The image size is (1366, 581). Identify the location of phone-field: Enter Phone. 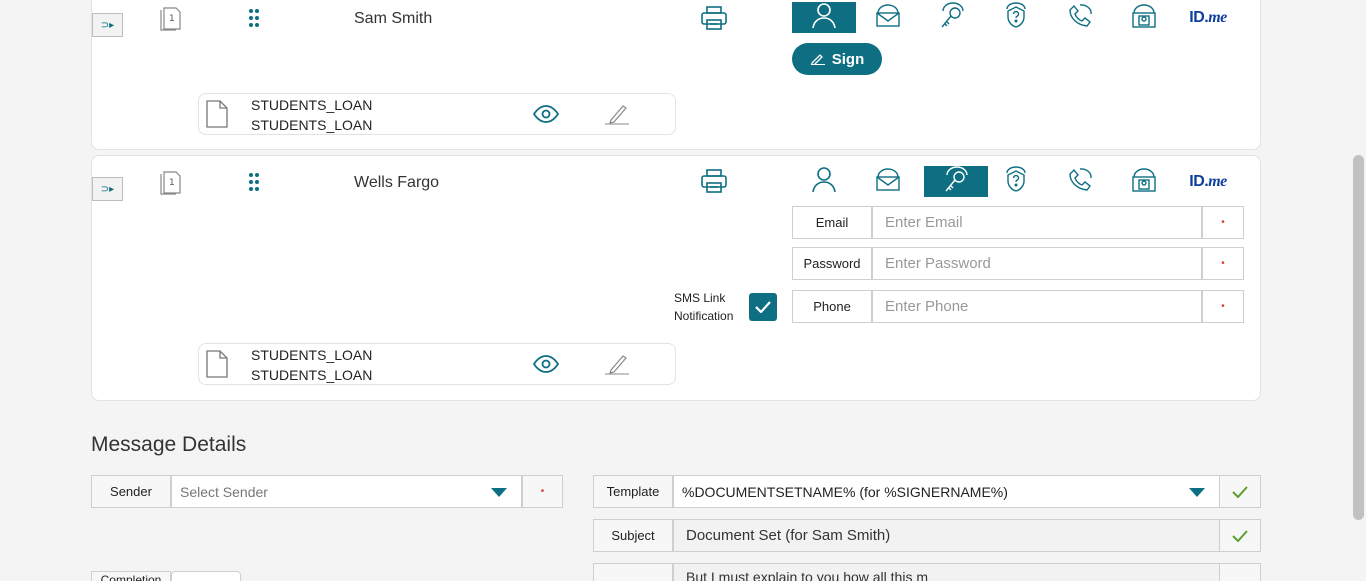
(1037, 306).